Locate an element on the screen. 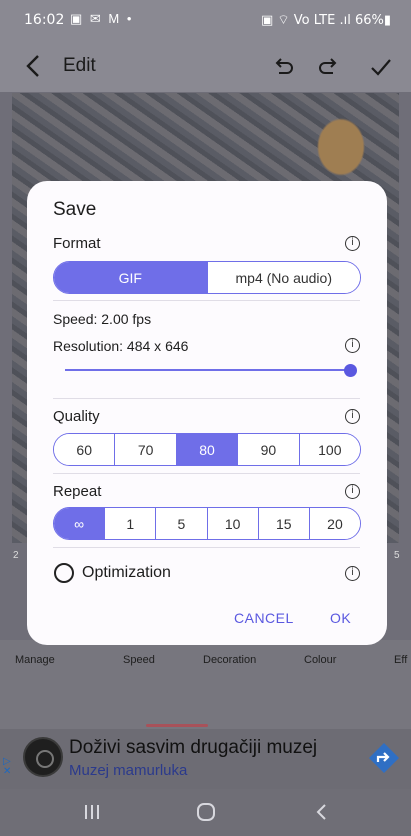  confirm-check-icon is located at coordinates (381, 67).